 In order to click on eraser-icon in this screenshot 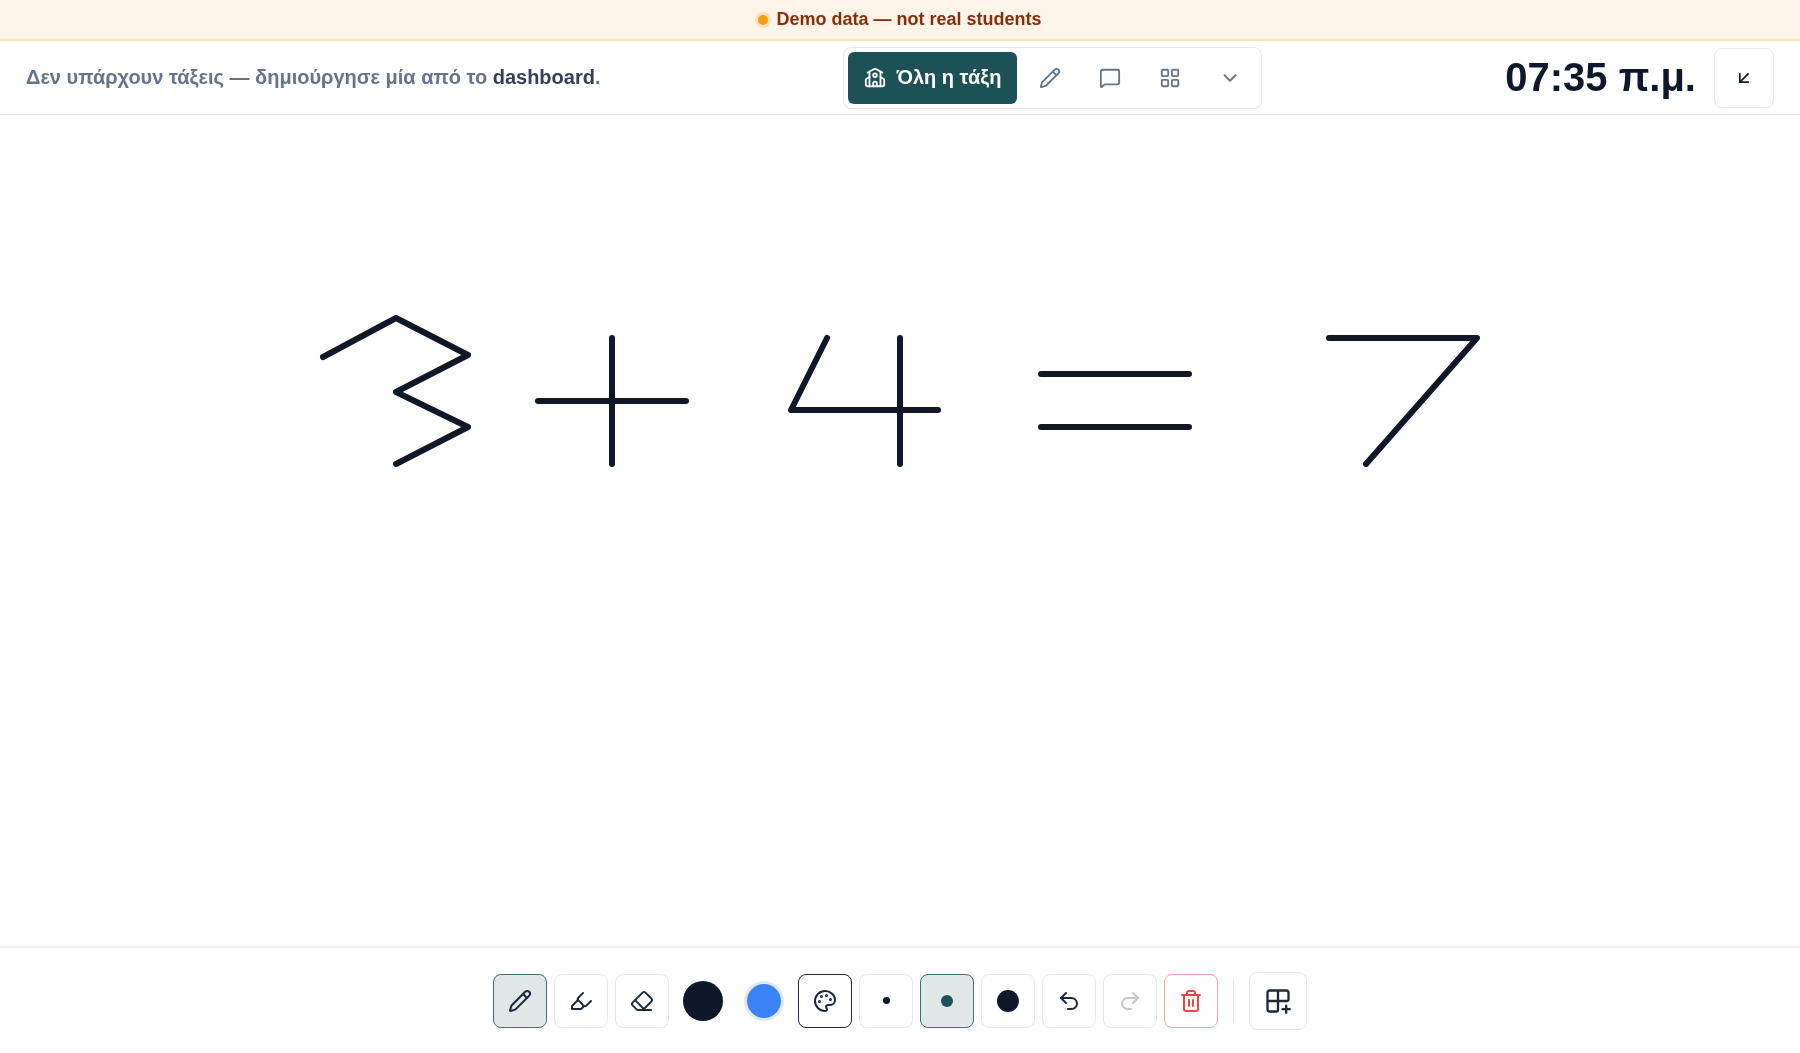, I will do `click(642, 1000)`.